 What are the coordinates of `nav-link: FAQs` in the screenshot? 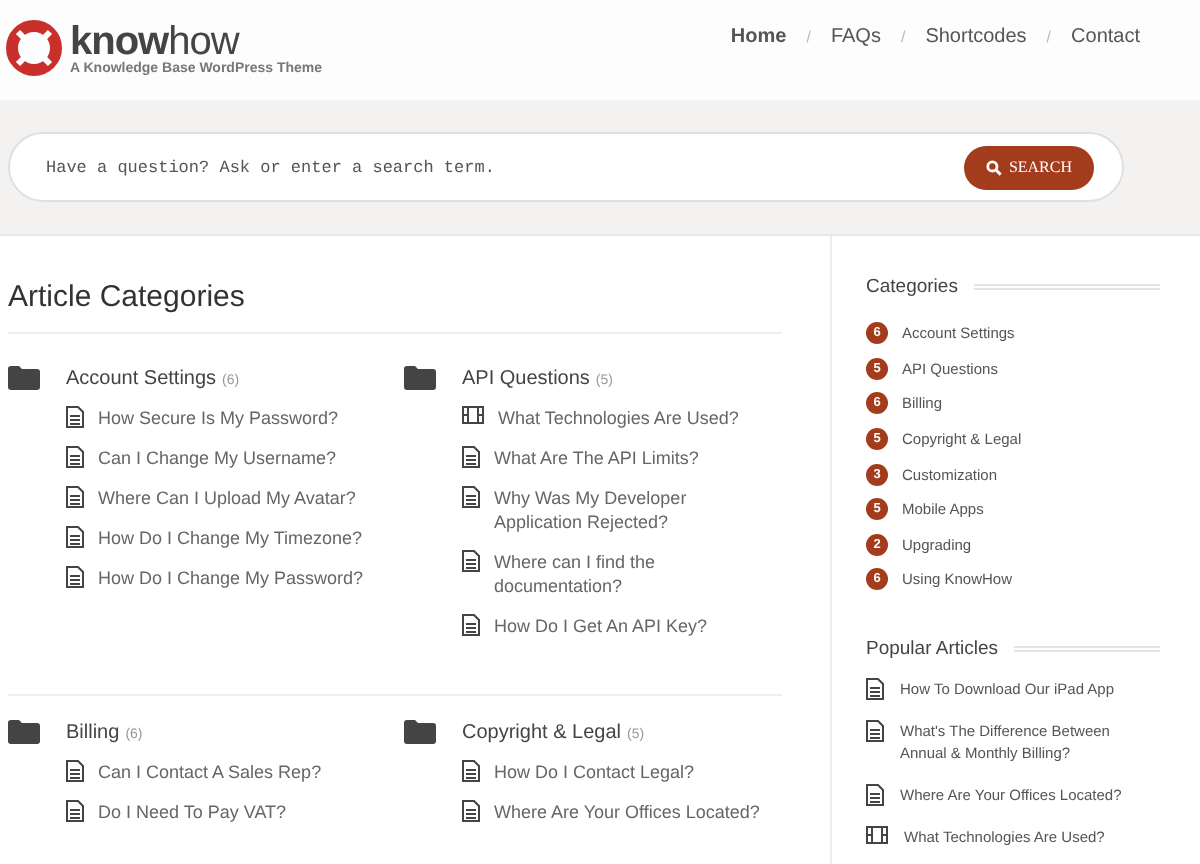 It's located at (855, 36).